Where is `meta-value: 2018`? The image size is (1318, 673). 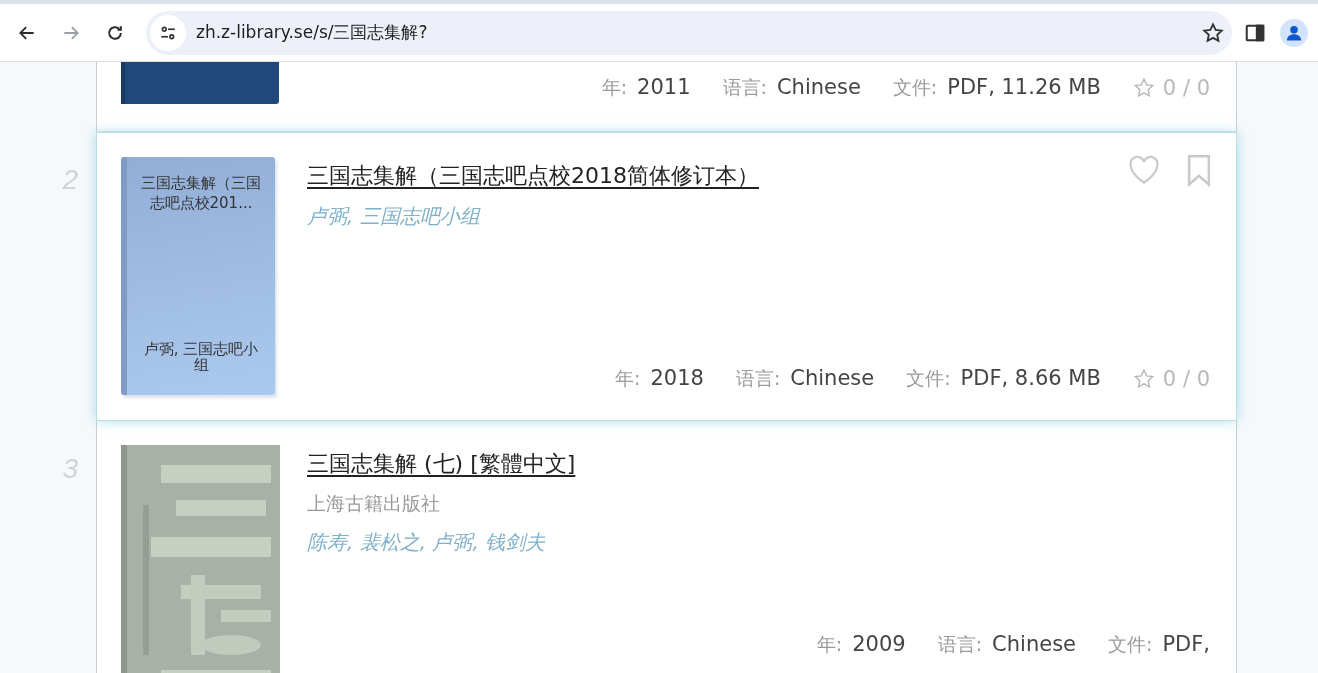 meta-value: 2018 is located at coordinates (677, 378).